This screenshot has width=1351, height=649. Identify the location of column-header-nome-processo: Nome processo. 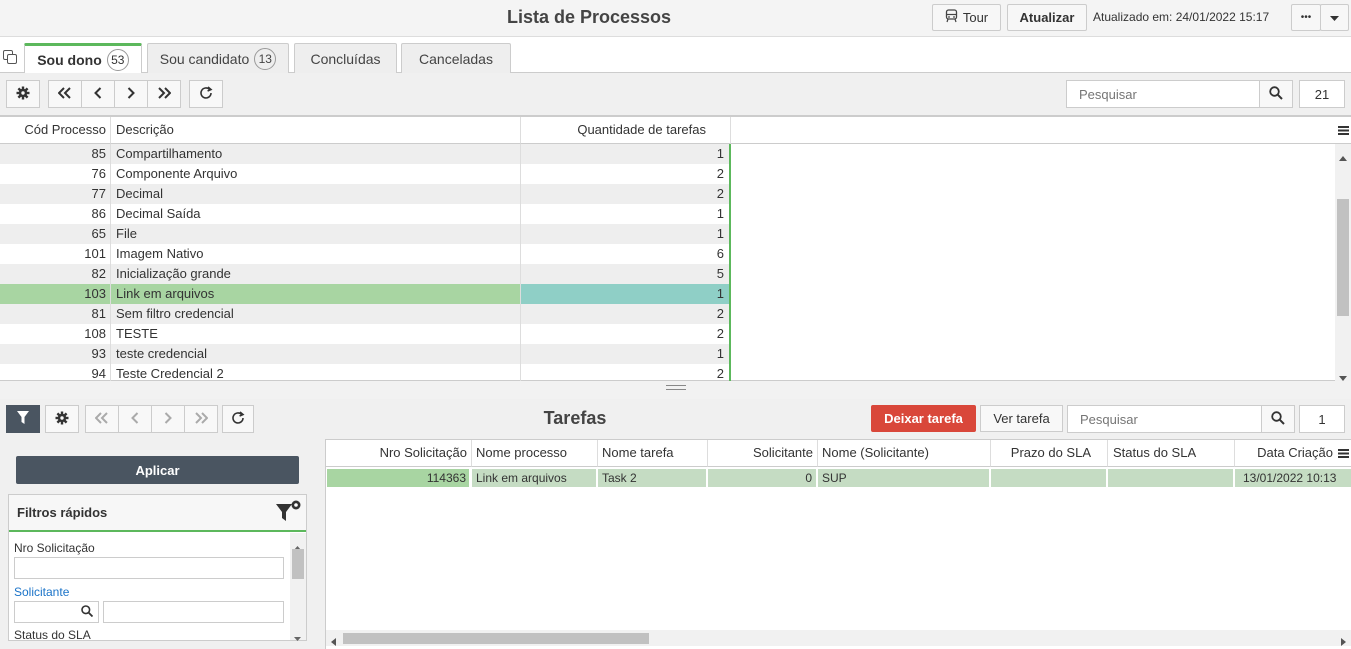
(535, 453).